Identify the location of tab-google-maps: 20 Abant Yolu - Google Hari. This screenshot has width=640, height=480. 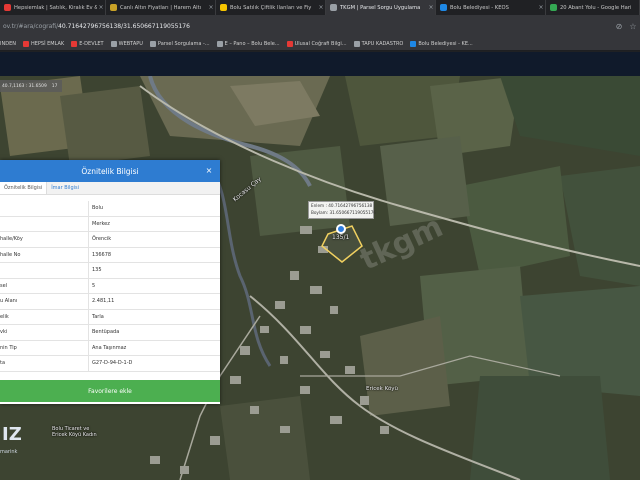
(593, 7).